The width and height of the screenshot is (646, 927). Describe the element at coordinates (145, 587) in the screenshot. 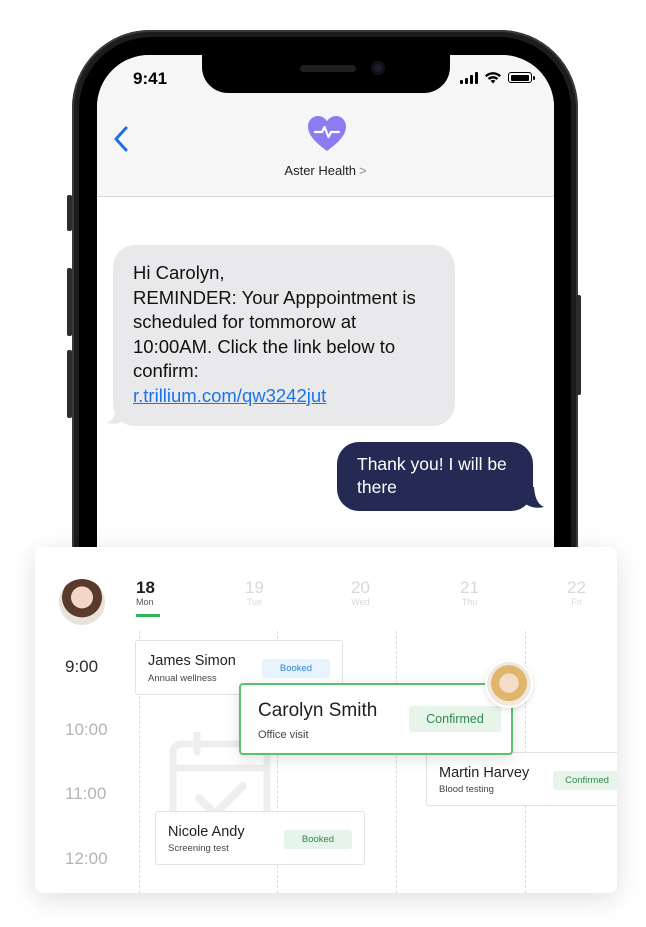

I see `day-number: 18` at that location.